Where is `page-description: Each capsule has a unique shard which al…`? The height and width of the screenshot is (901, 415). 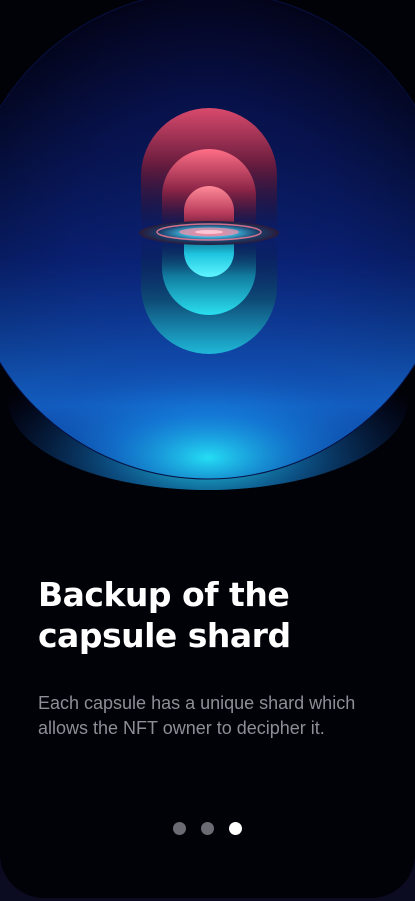 page-description: Each capsule has a unique shard which al… is located at coordinates (197, 715).